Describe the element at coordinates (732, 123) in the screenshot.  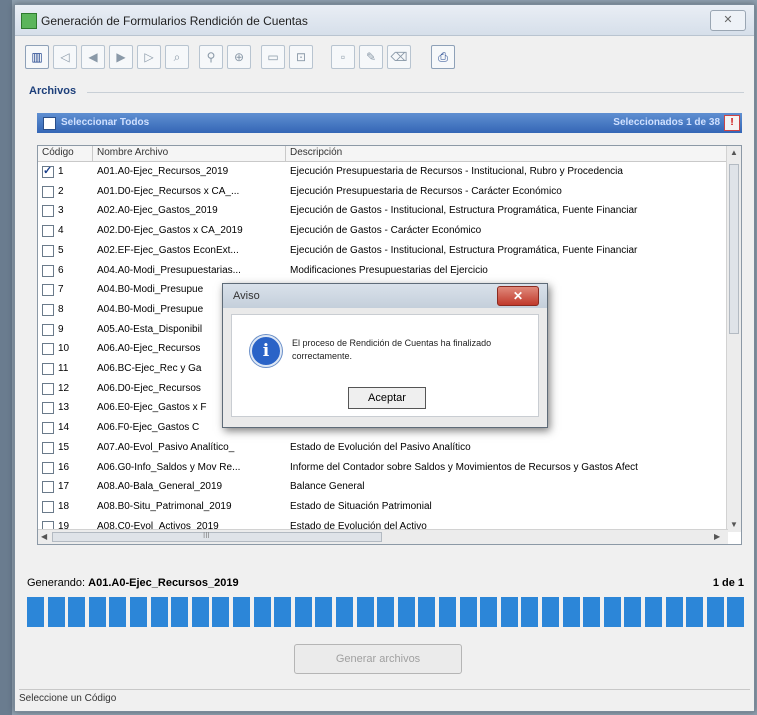
I see `info-icon: !` at that location.